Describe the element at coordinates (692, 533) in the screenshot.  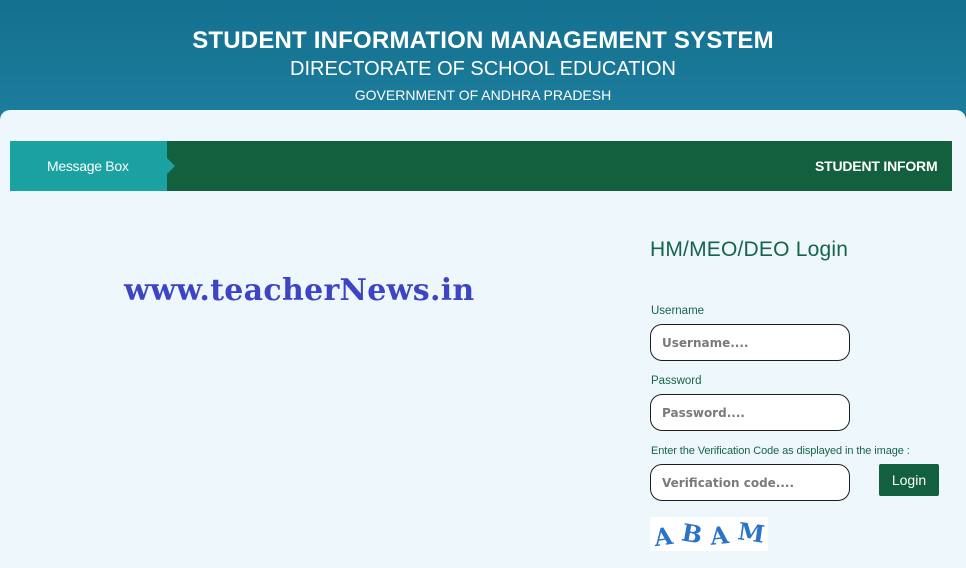
I see `captcha-char: B` at that location.